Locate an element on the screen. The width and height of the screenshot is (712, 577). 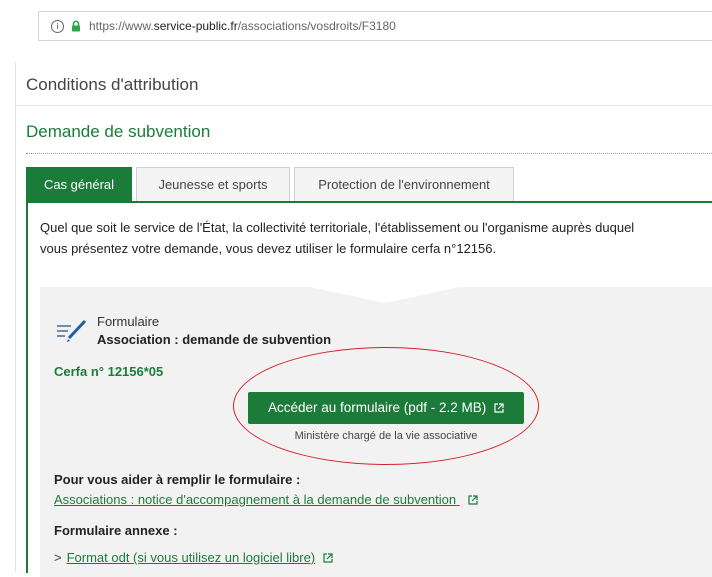
access-form-button: Accéder au formulaire (pdf - 2.2 MB) is located at coordinates (386, 408).